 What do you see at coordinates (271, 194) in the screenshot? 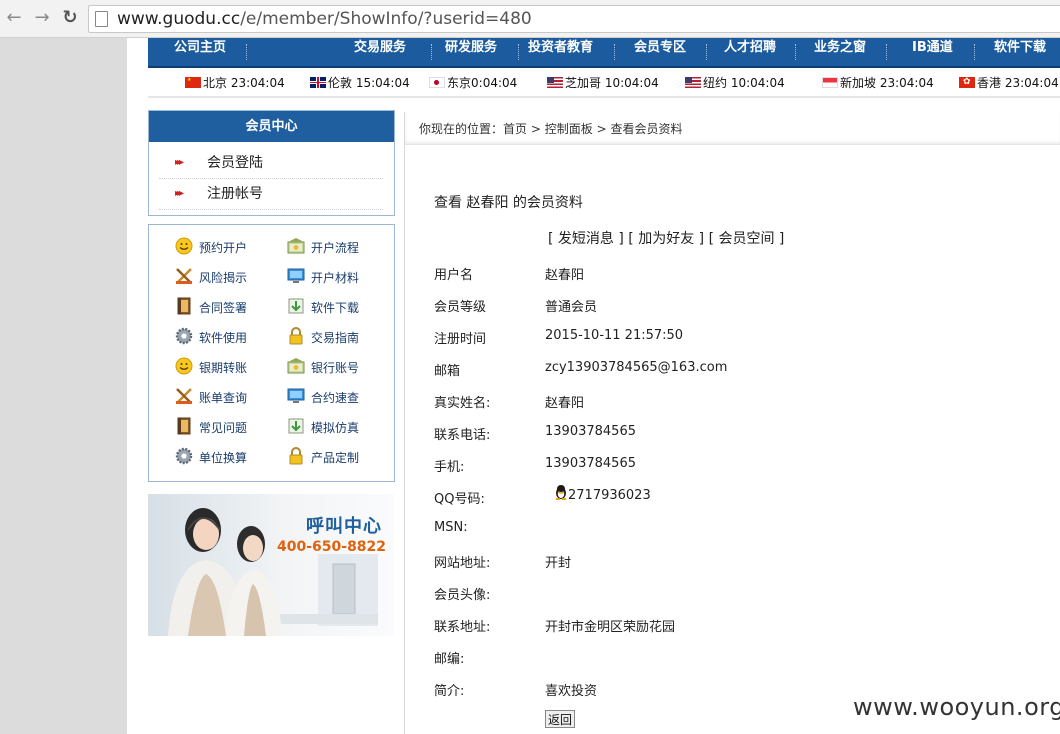
I see `register-account-link: ▸▸▸ 注册帐号` at bounding box center [271, 194].